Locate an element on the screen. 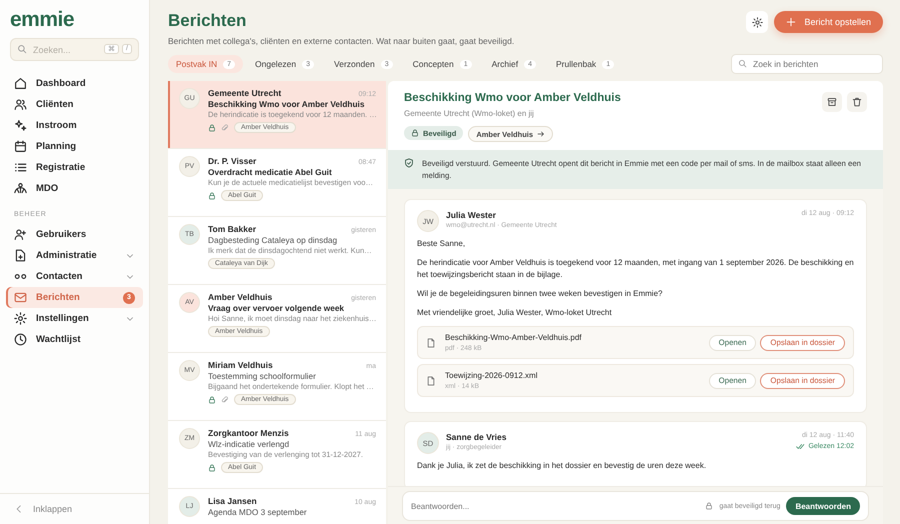  nav-item: Instellingen is located at coordinates (74, 318).